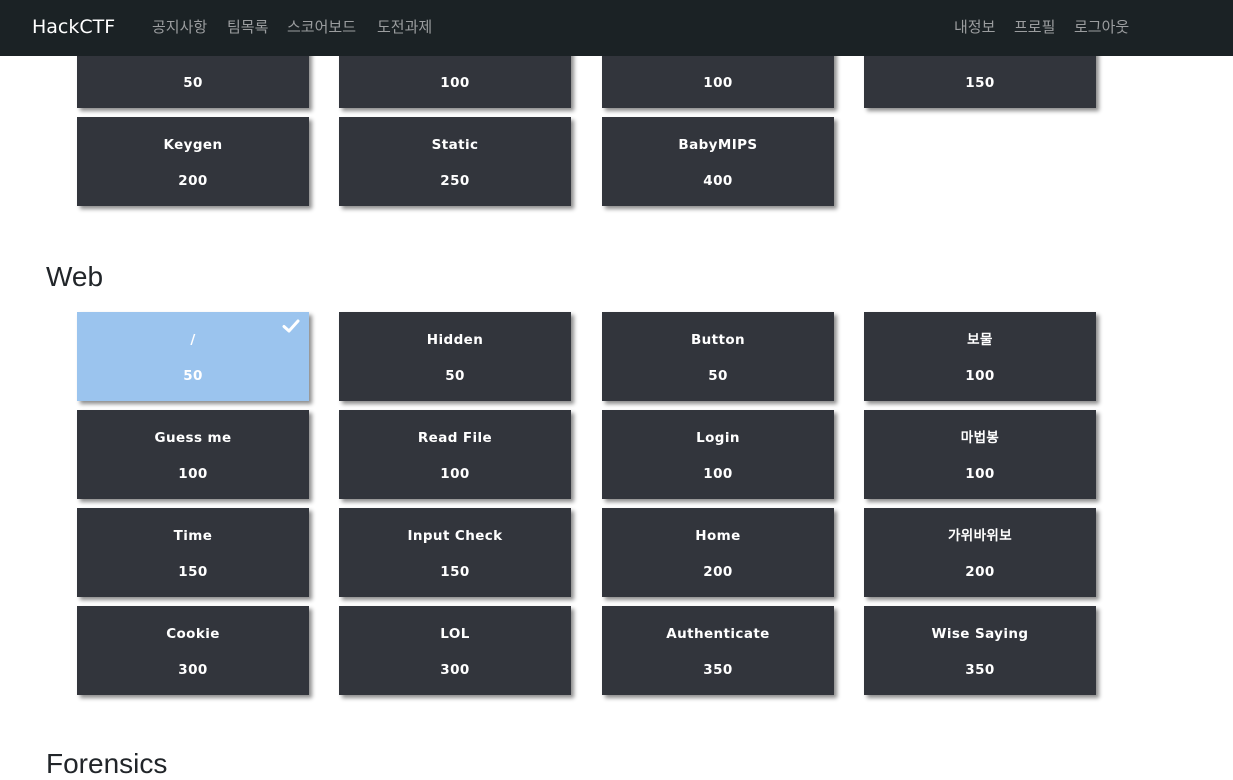 This screenshot has width=1233, height=780. What do you see at coordinates (974, 27) in the screenshot?
I see `nav-link-myinfo: 내정보` at bounding box center [974, 27].